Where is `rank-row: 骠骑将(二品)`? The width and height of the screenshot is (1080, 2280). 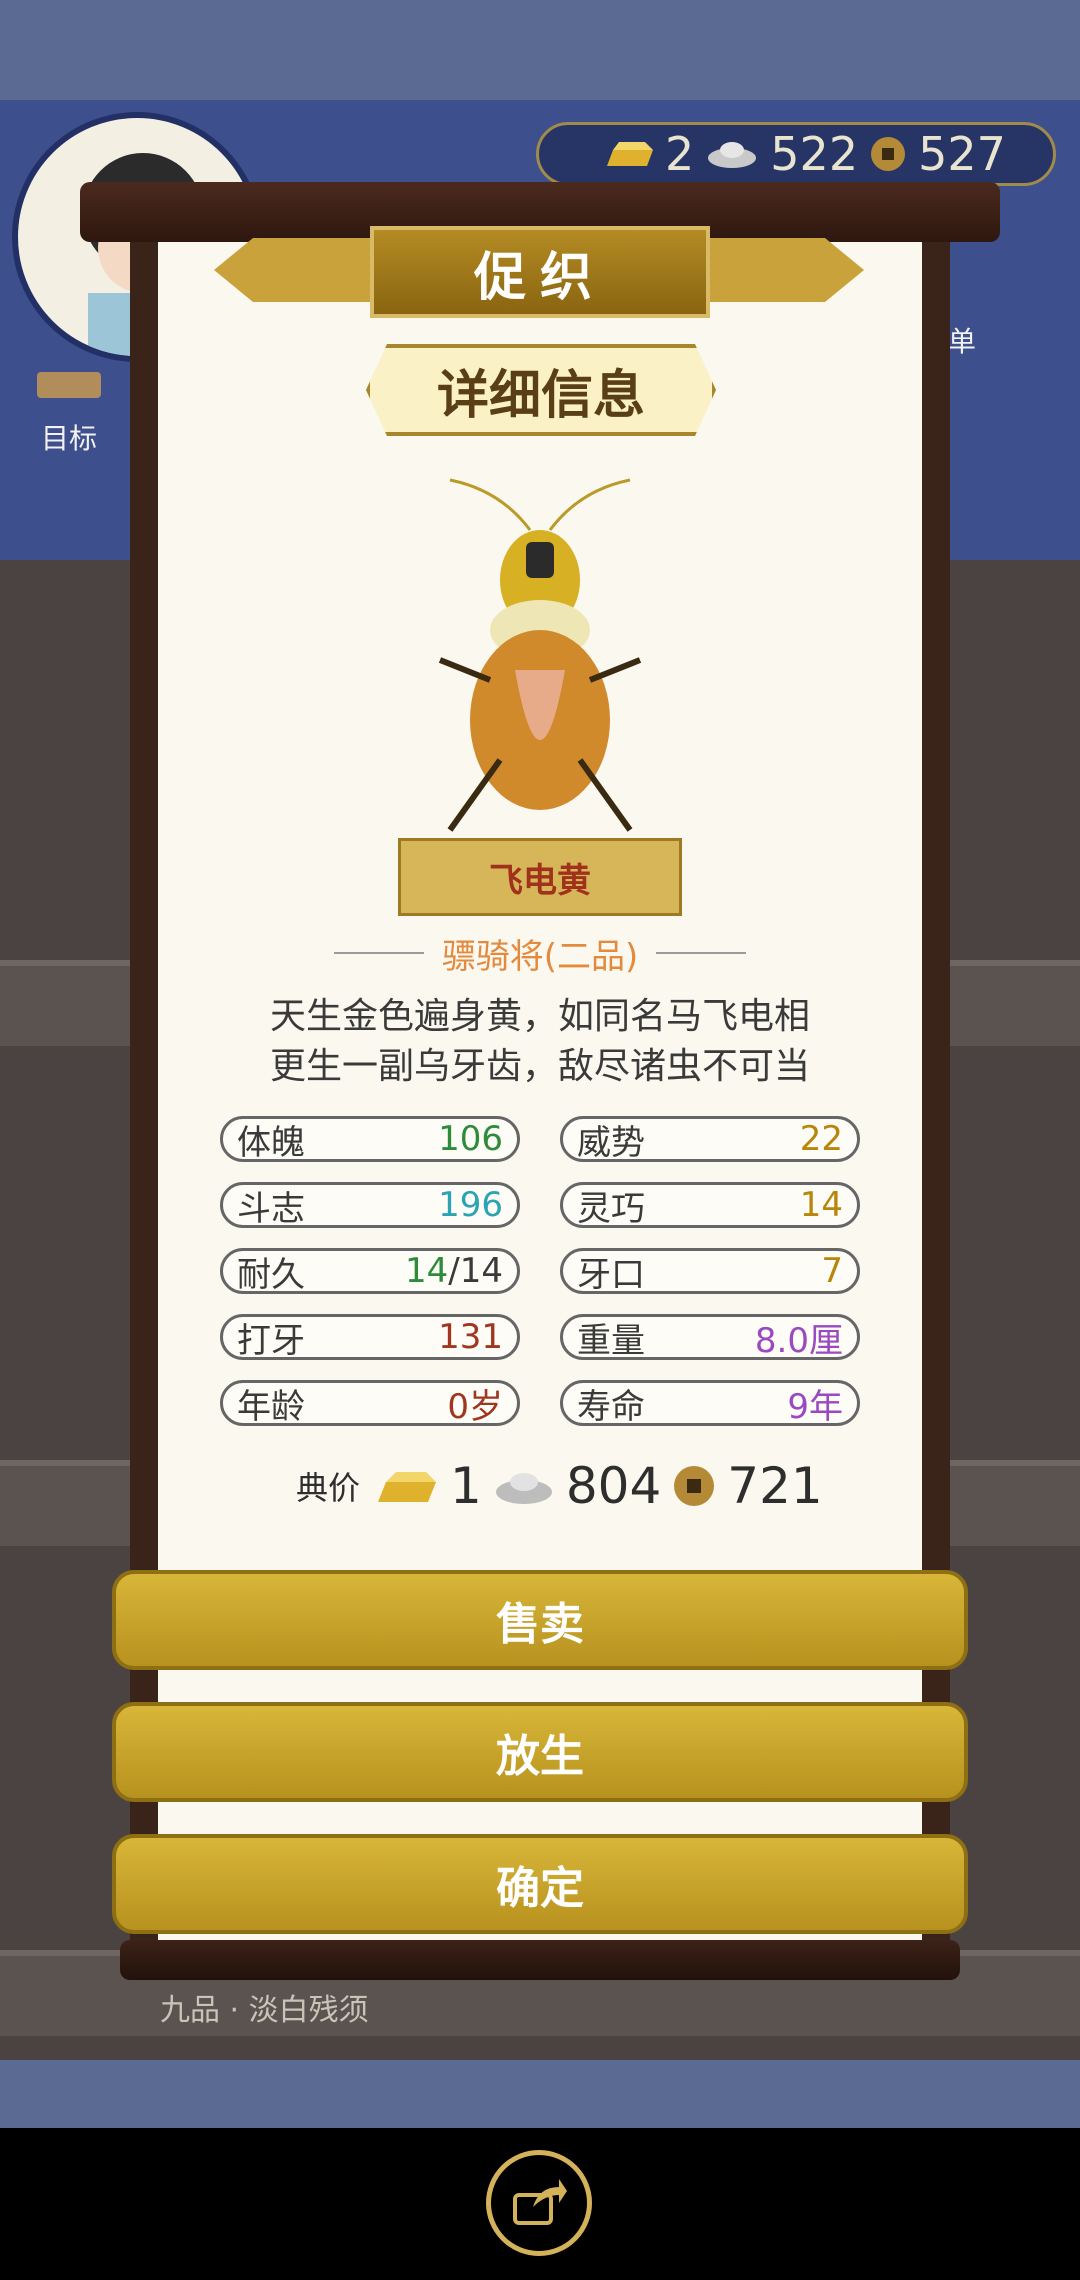 rank-row: 骠骑将(二品) is located at coordinates (540, 953).